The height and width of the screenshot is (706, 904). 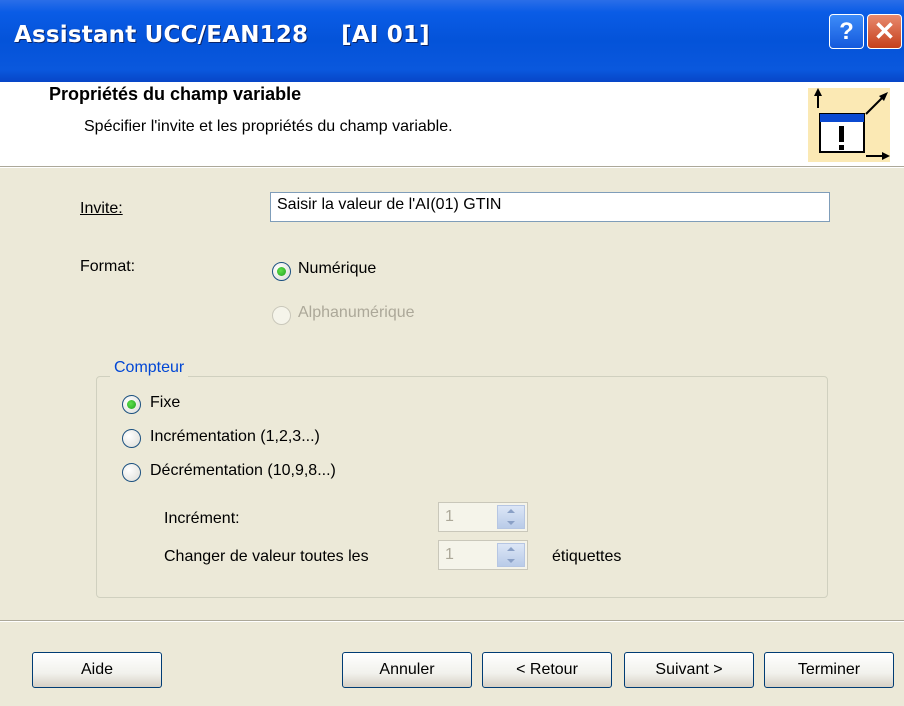 I want to click on increment-stepper: 1, so click(x=483, y=517).